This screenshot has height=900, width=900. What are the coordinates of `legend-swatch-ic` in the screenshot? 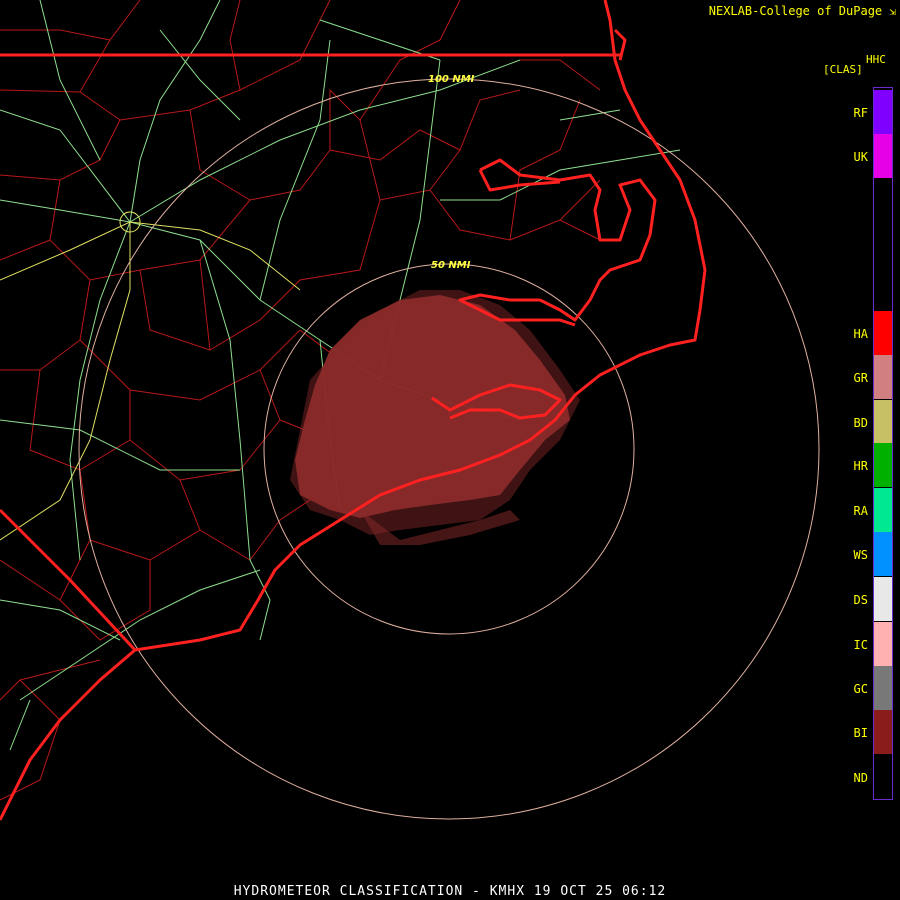 It's located at (883, 644).